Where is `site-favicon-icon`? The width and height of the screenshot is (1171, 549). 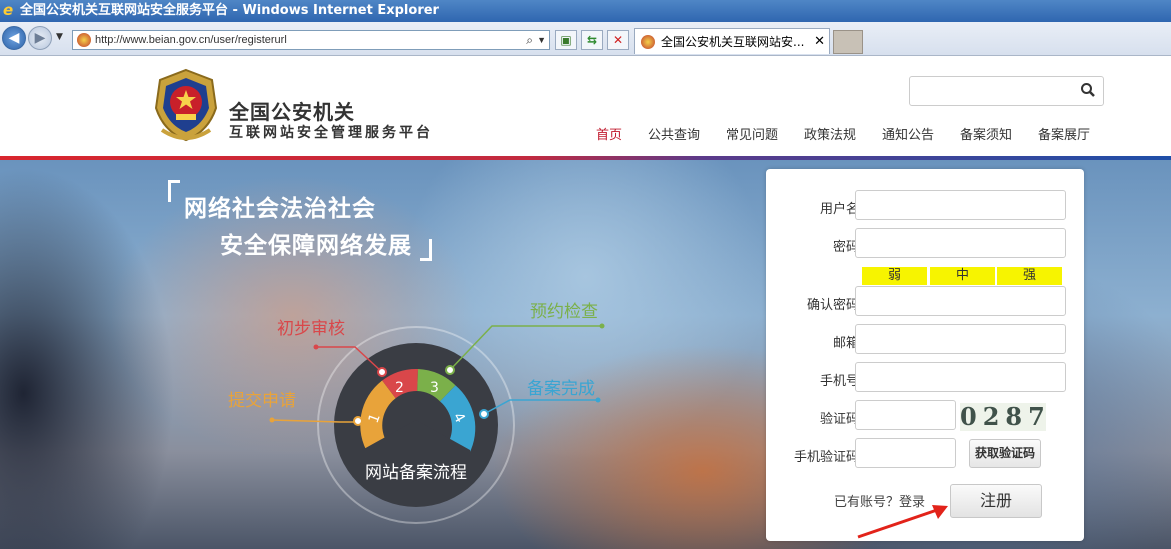 site-favicon-icon is located at coordinates (84, 40).